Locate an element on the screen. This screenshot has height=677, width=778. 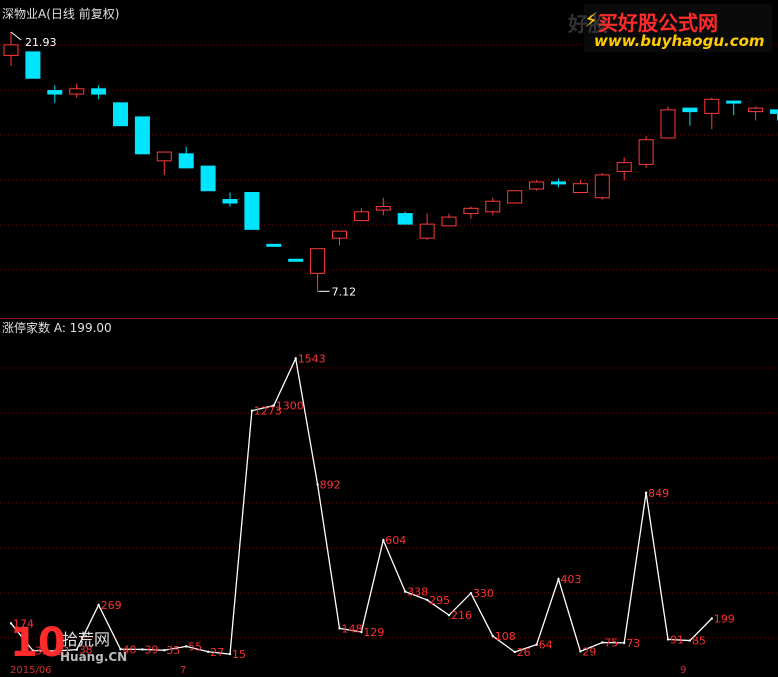
high-pointer is located at coordinates (16, 36).